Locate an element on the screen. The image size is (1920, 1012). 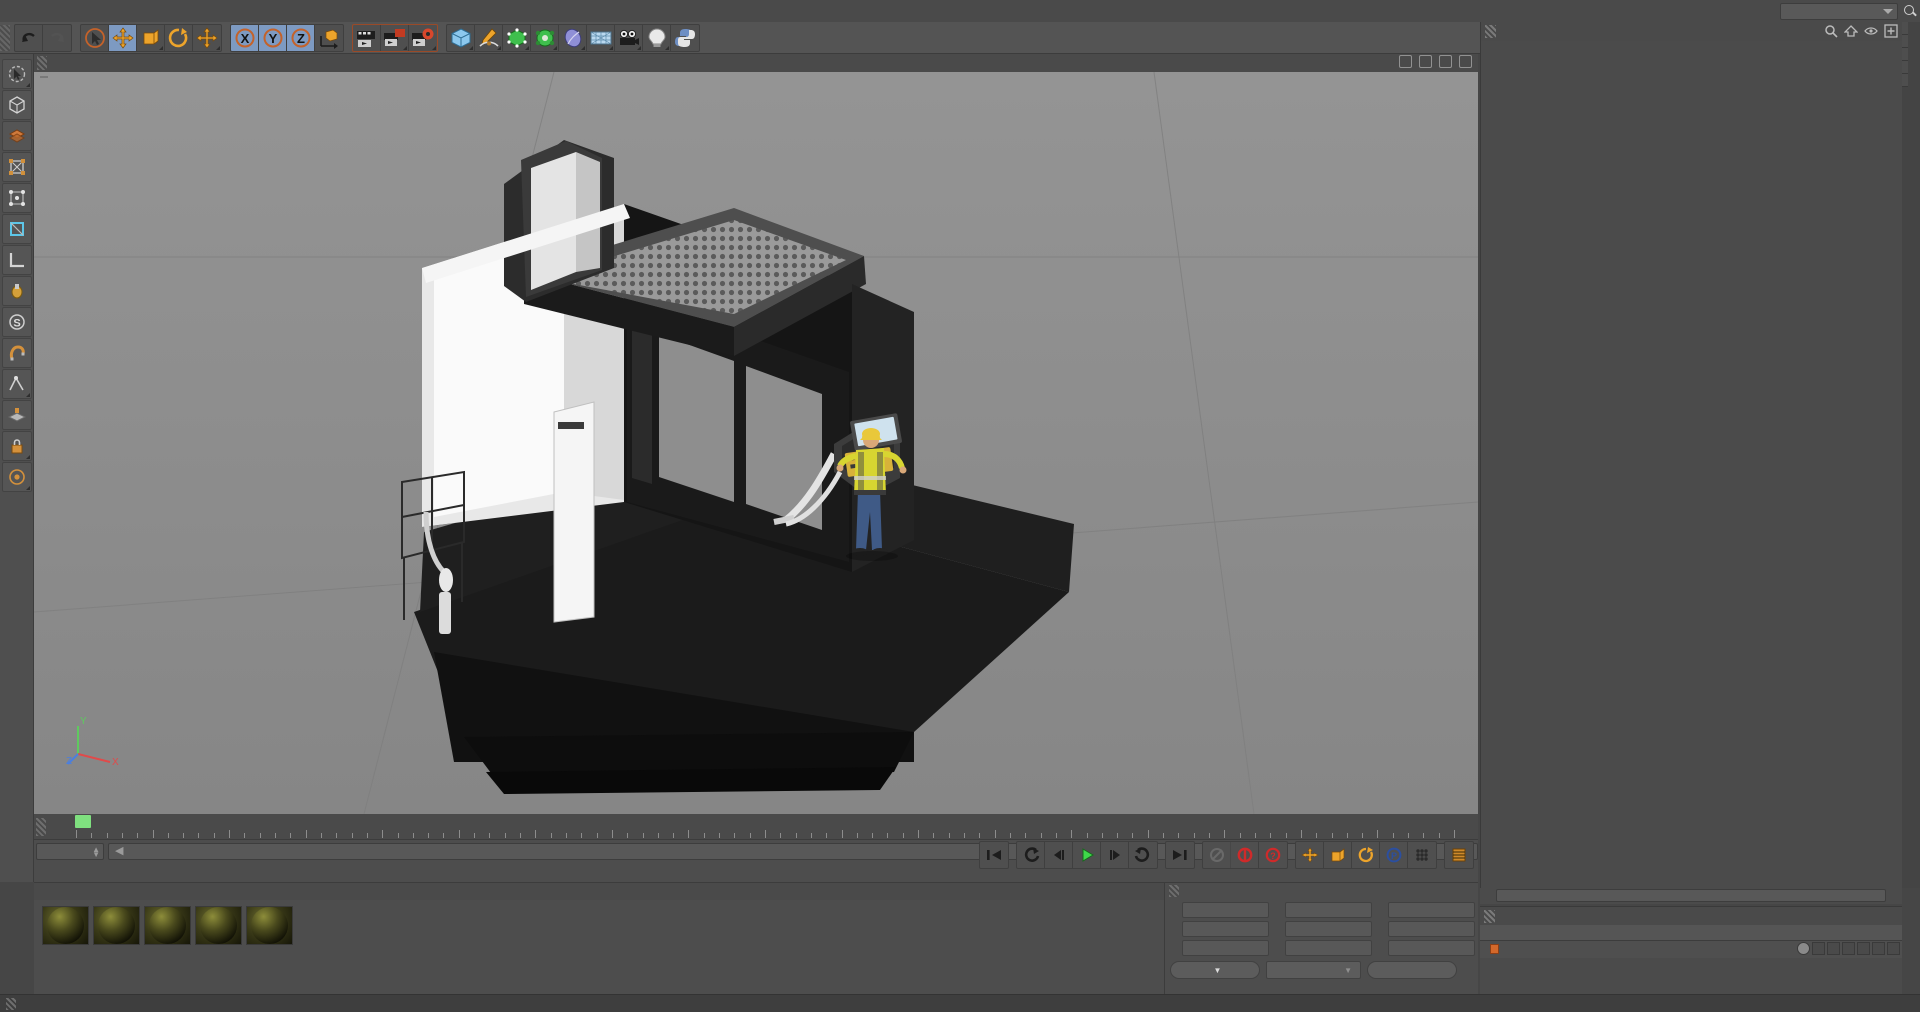
visible-icon is located at coordinates (1818, 948).